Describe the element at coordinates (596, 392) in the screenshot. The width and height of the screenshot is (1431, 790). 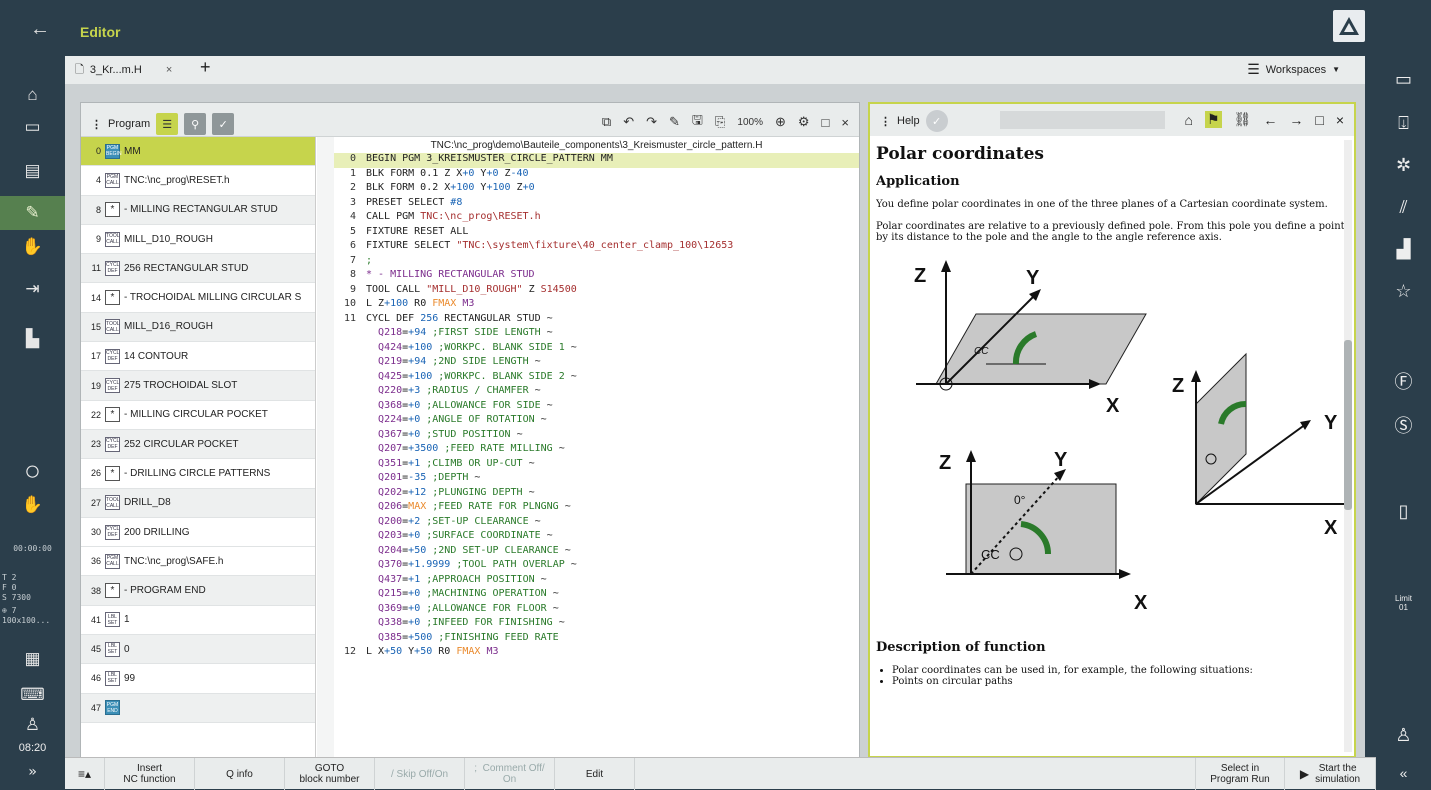
I see `code-line: Q220=+3 ;RADIUS / CHAMFER ~` at that location.